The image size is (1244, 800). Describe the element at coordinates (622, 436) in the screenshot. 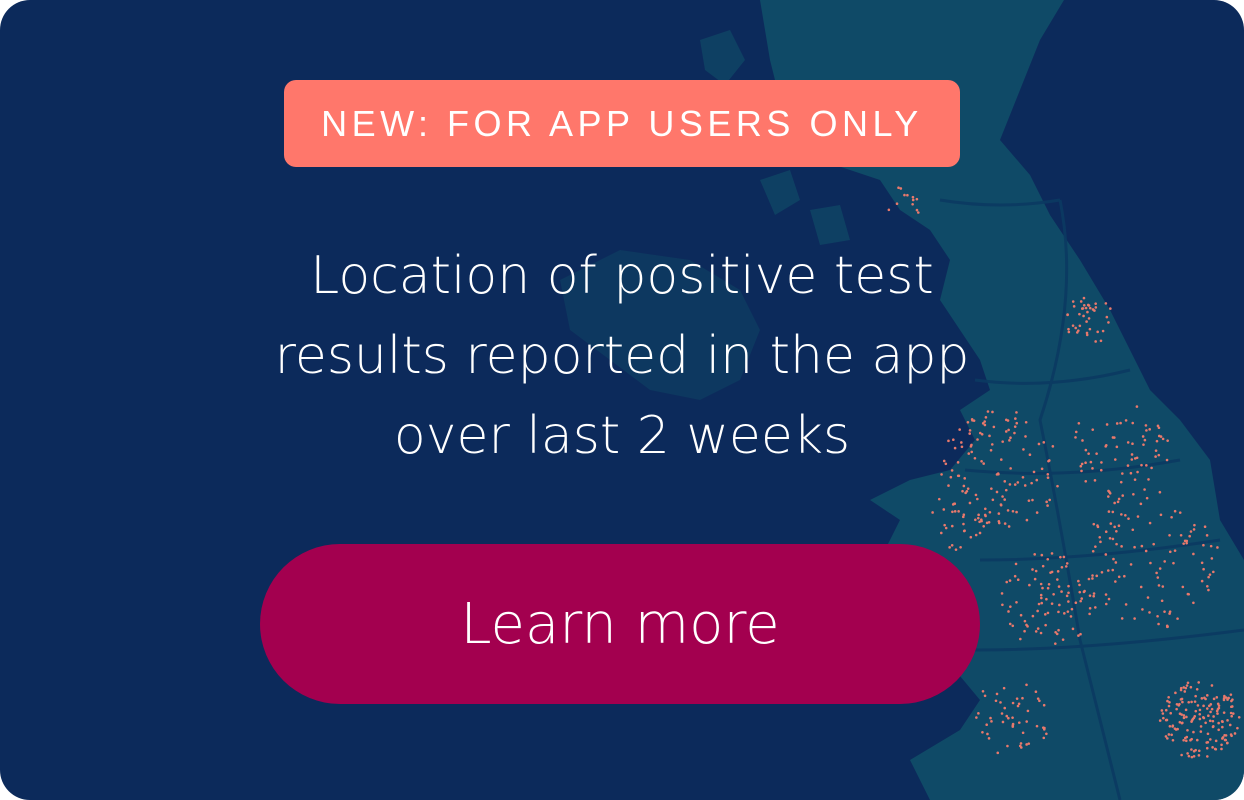

I see `headline-line-3: over last 2 weeks` at that location.